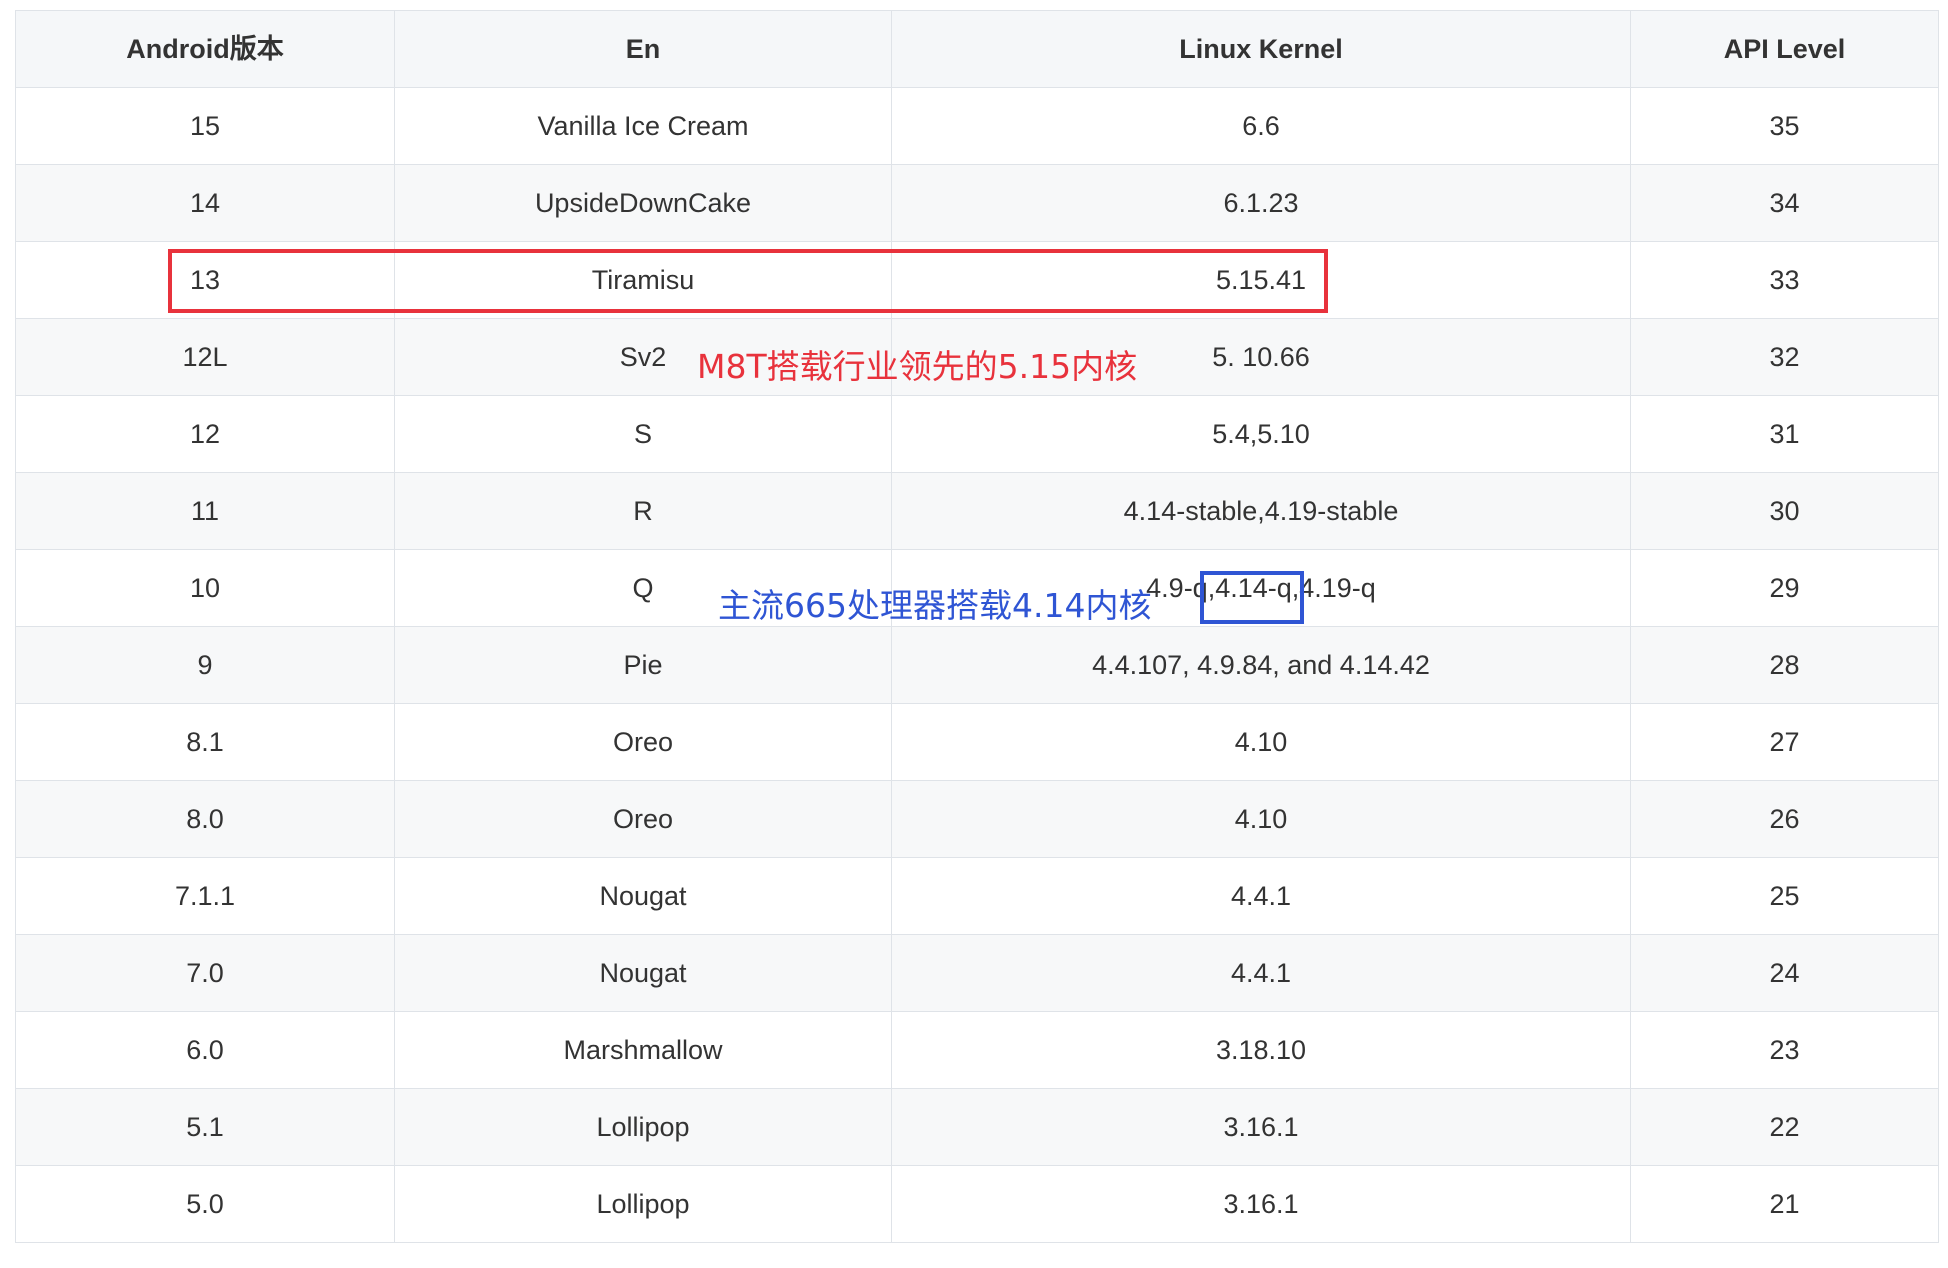 This screenshot has width=1948, height=1268. What do you see at coordinates (917, 366) in the screenshot?
I see `red-annotation: M8T搭载行业领先的5.15内核` at bounding box center [917, 366].